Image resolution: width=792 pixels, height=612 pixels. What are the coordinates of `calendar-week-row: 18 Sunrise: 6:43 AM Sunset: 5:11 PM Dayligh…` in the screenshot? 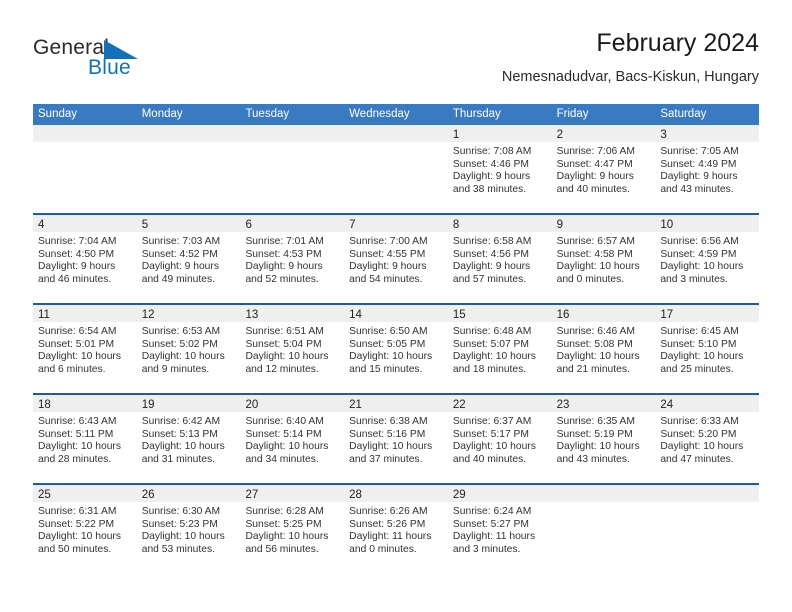 It's located at (396, 440).